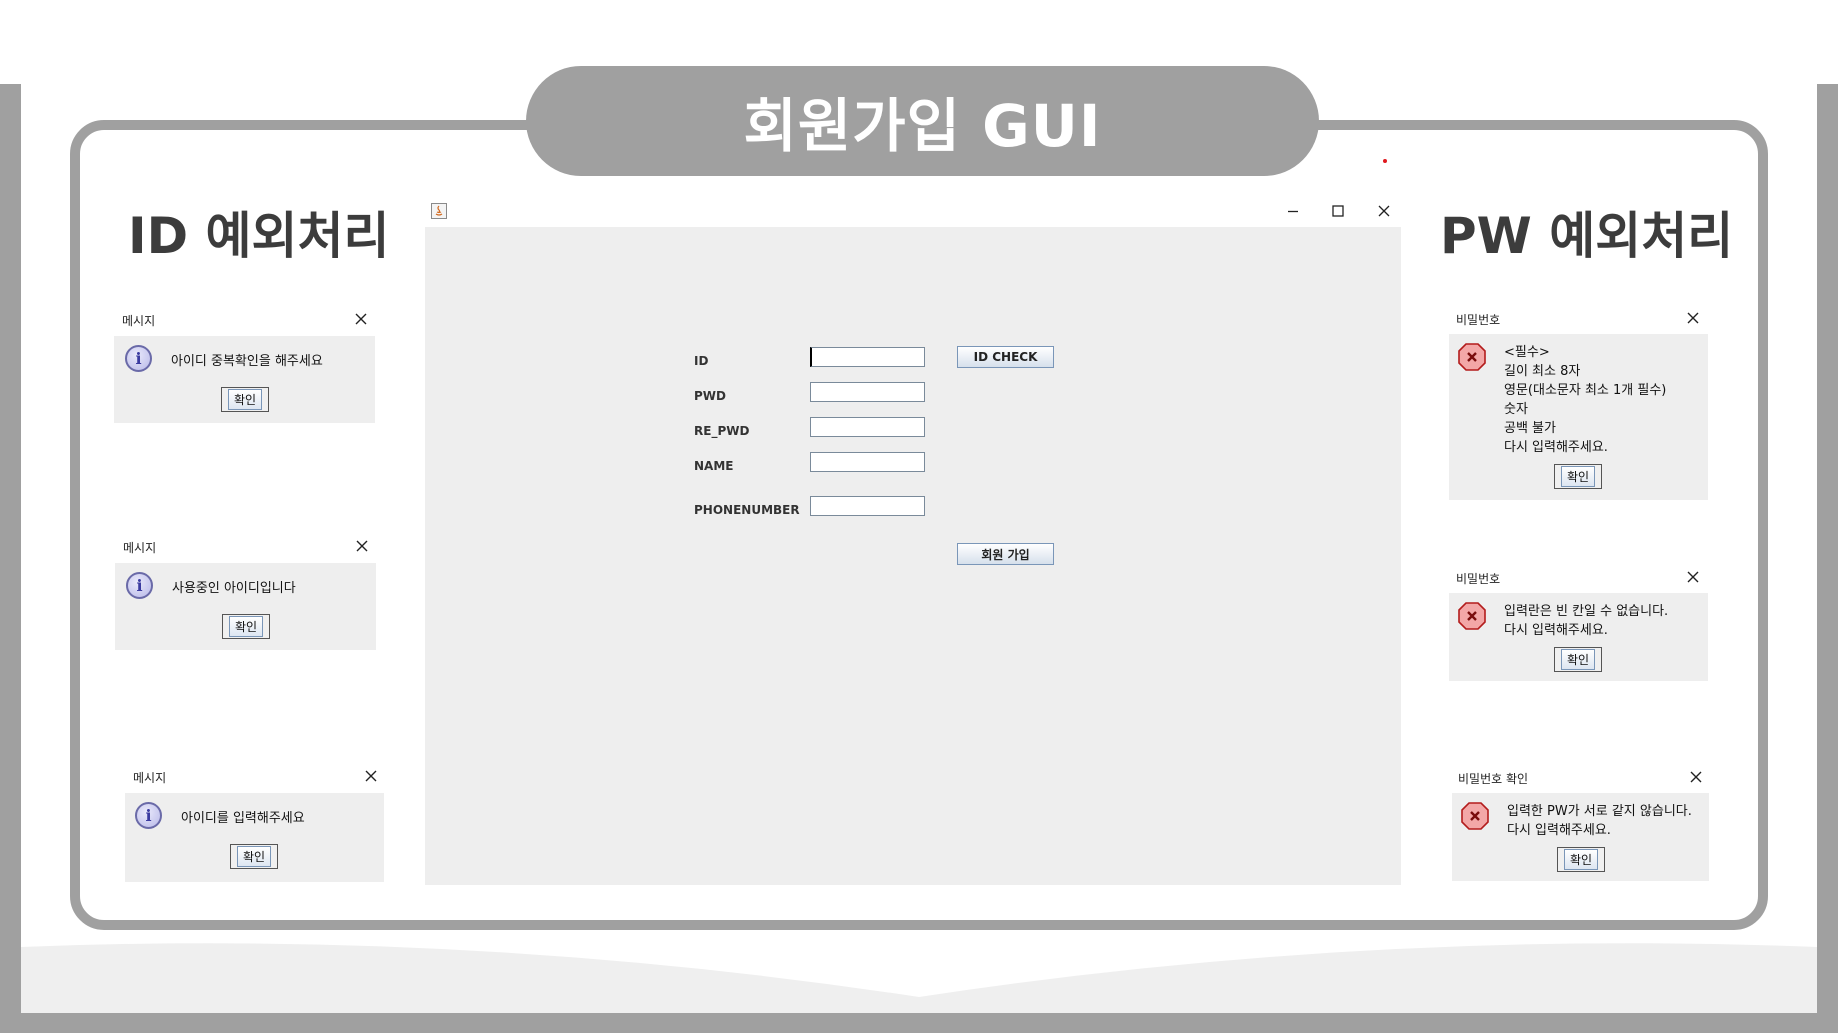 This screenshot has height=1033, width=1838. What do you see at coordinates (1385, 161) in the screenshot?
I see `red-dot` at bounding box center [1385, 161].